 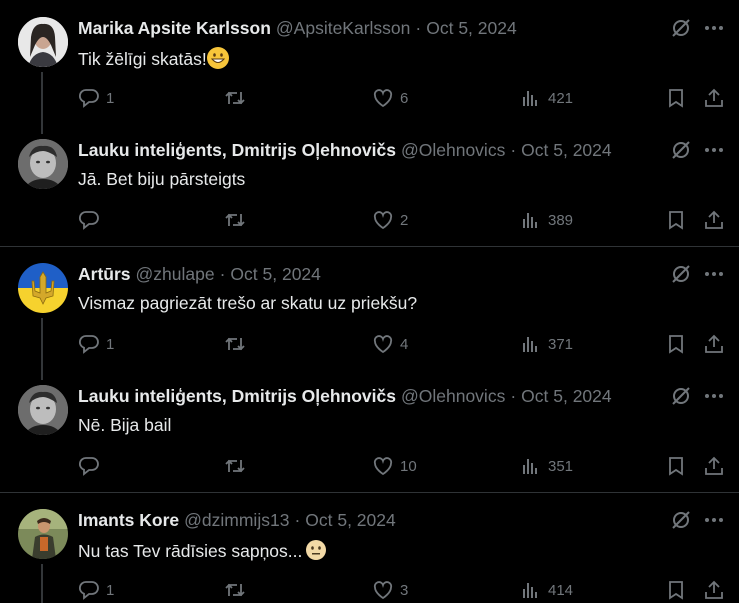 What do you see at coordinates (404, 344) in the screenshot?
I see `like-count: 4` at bounding box center [404, 344].